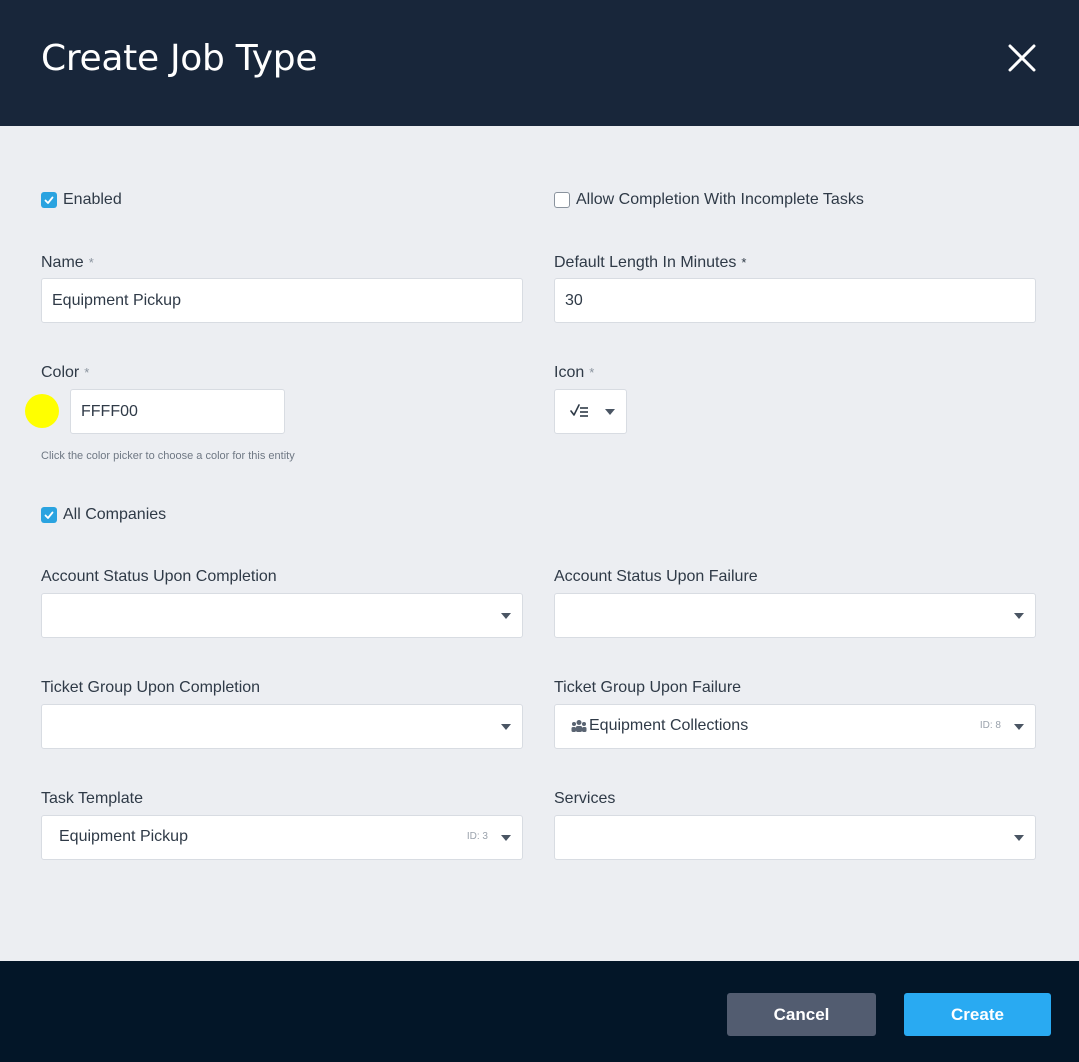  Describe the element at coordinates (990, 725) in the screenshot. I see `ticket-group-failure-id: ID: 8` at that location.